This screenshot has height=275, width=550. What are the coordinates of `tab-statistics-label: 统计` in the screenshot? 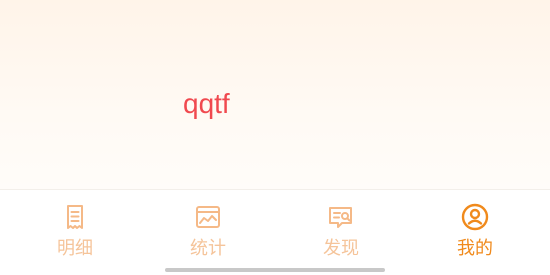 It's located at (208, 248).